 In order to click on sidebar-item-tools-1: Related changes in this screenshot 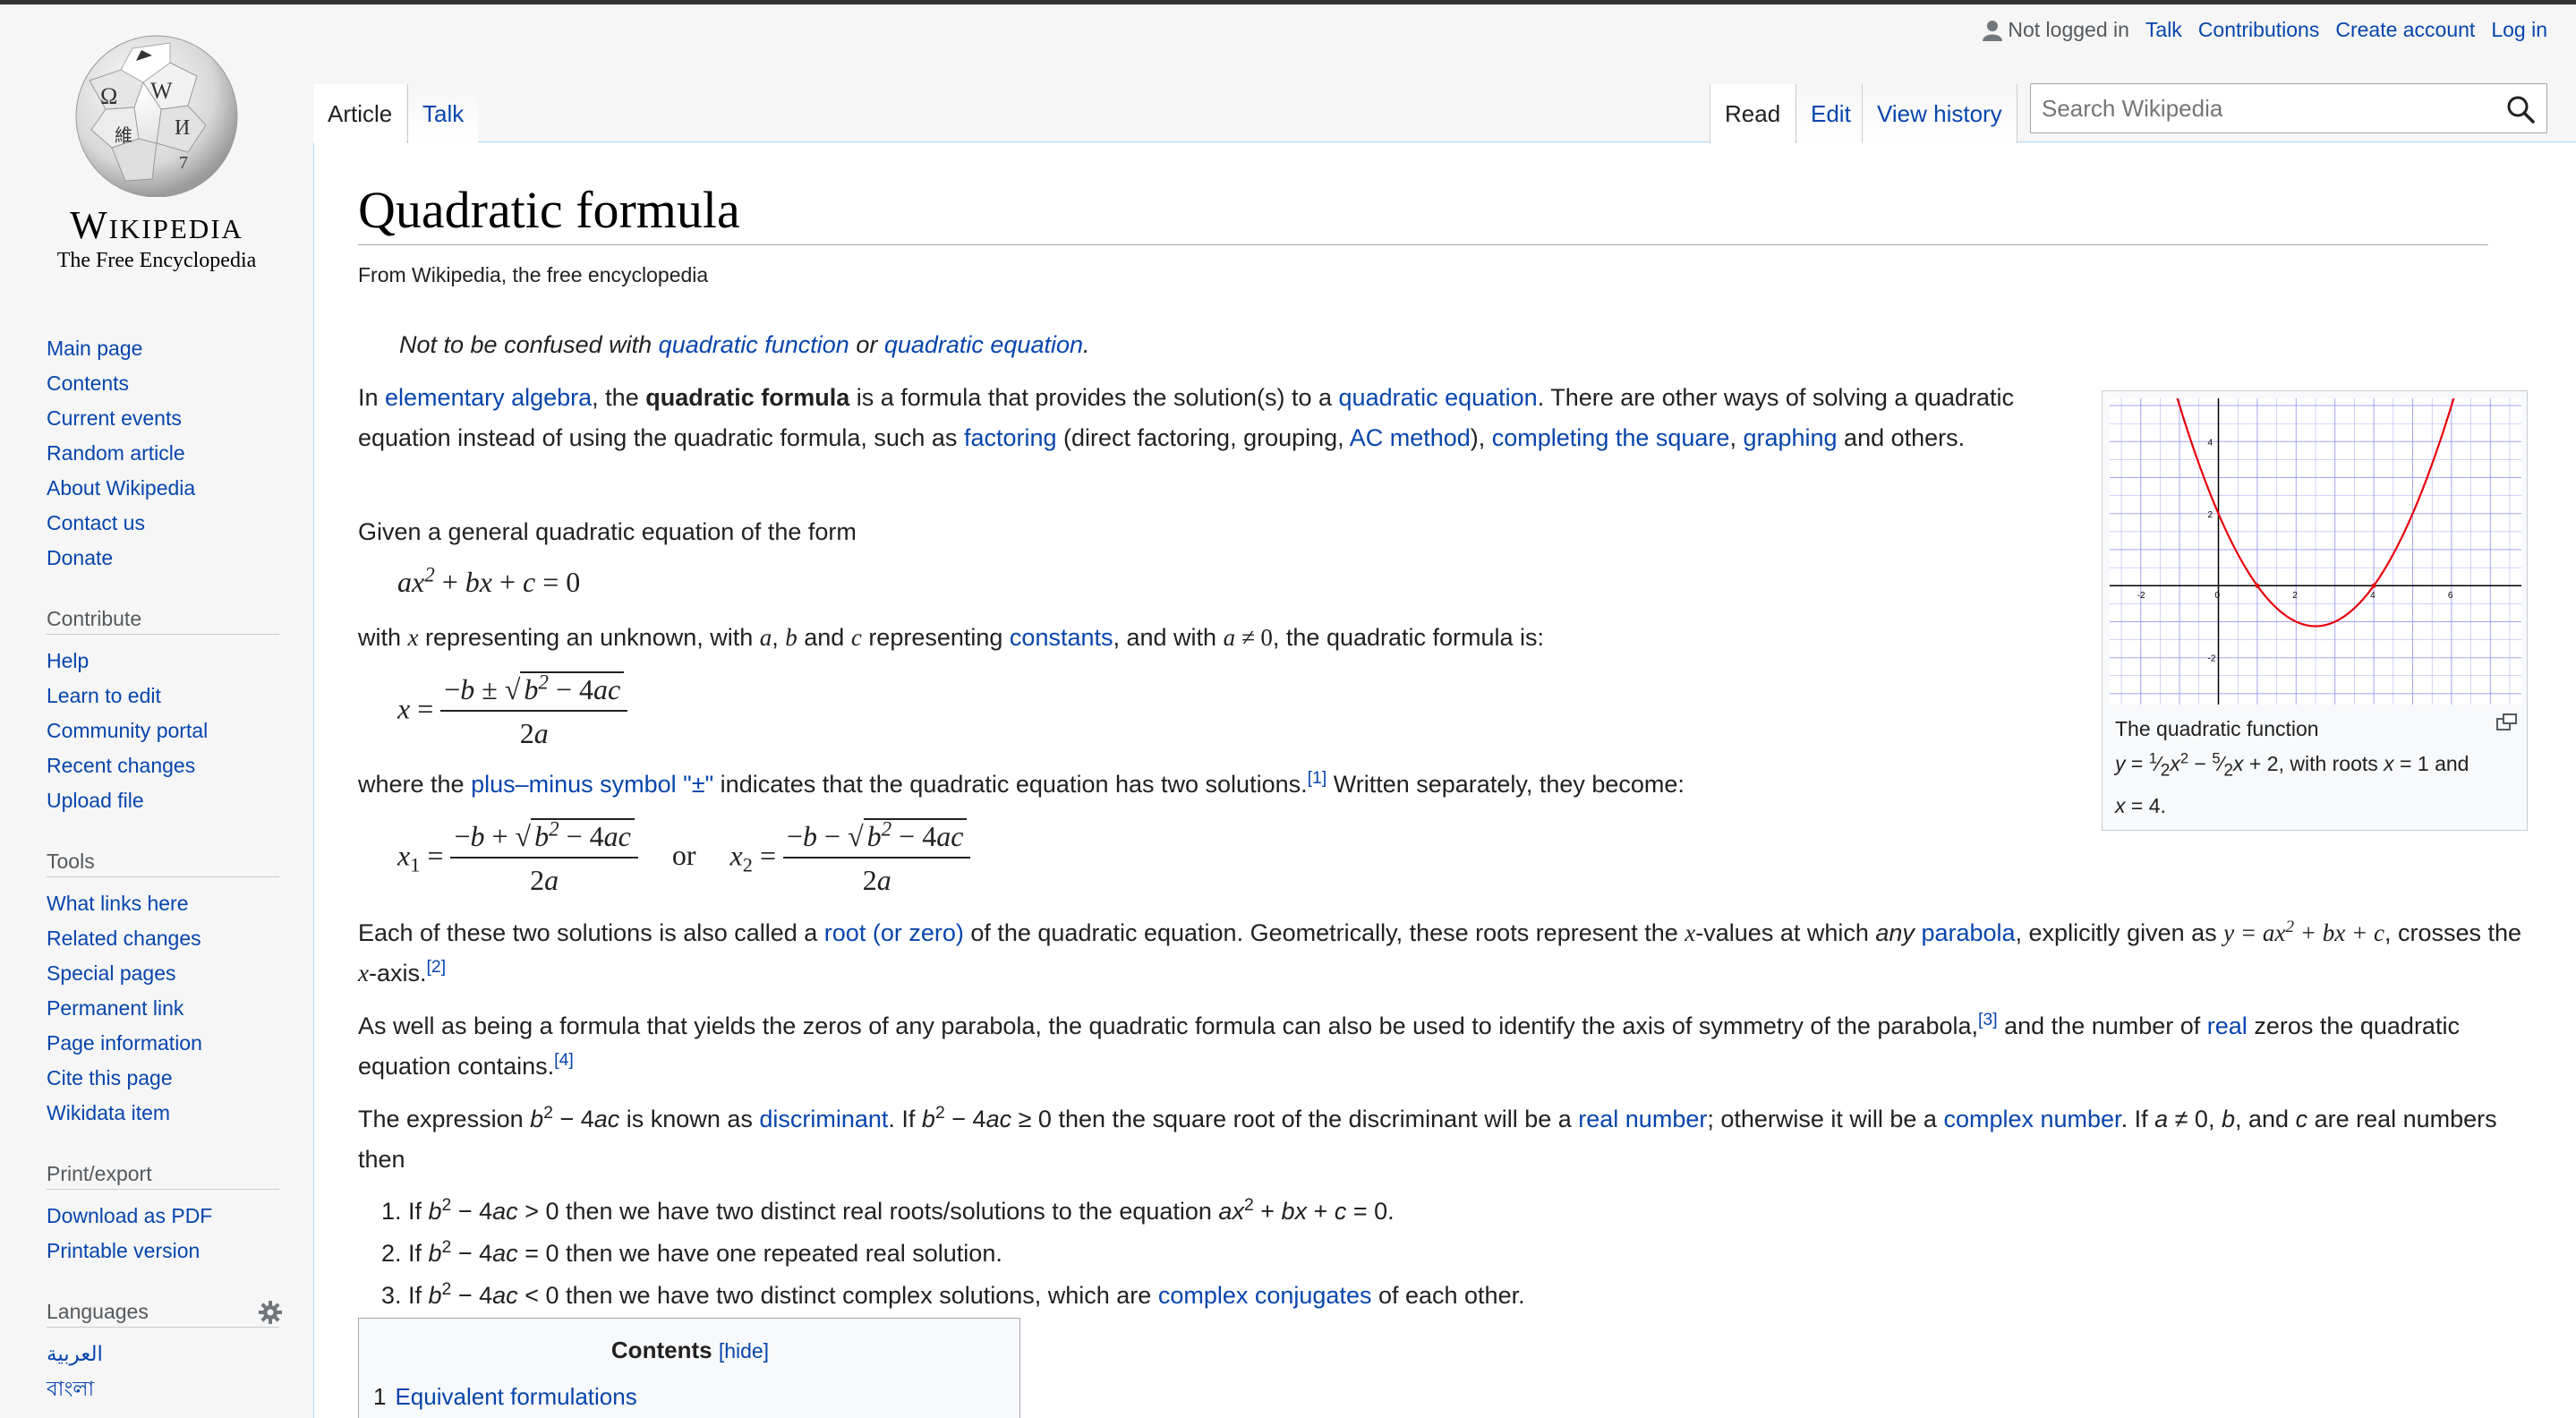, I will do `click(163, 938)`.